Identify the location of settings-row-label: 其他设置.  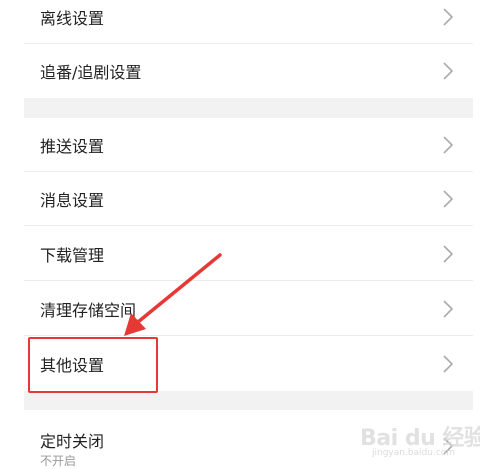
(72, 365).